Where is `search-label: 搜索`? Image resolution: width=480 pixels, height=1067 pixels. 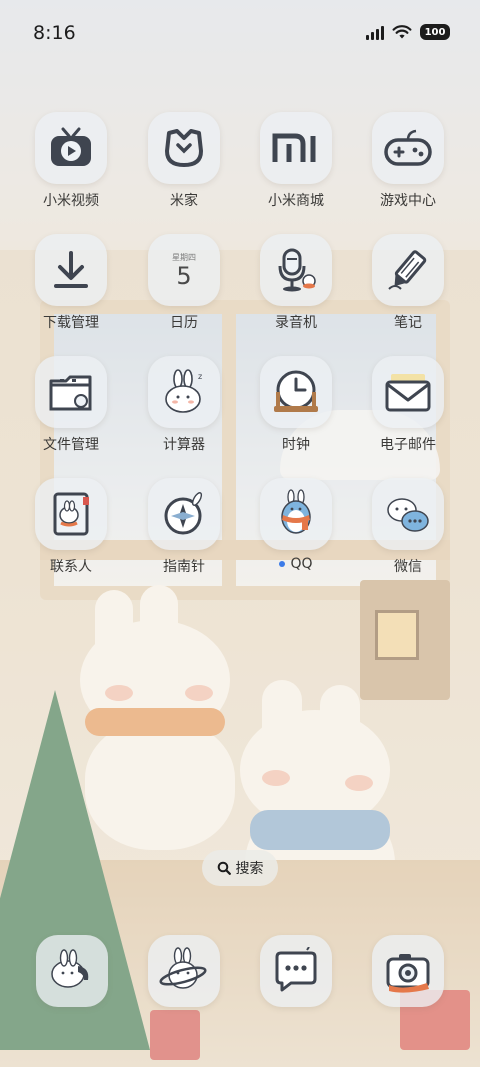
search-label: 搜索 is located at coordinates (249, 869).